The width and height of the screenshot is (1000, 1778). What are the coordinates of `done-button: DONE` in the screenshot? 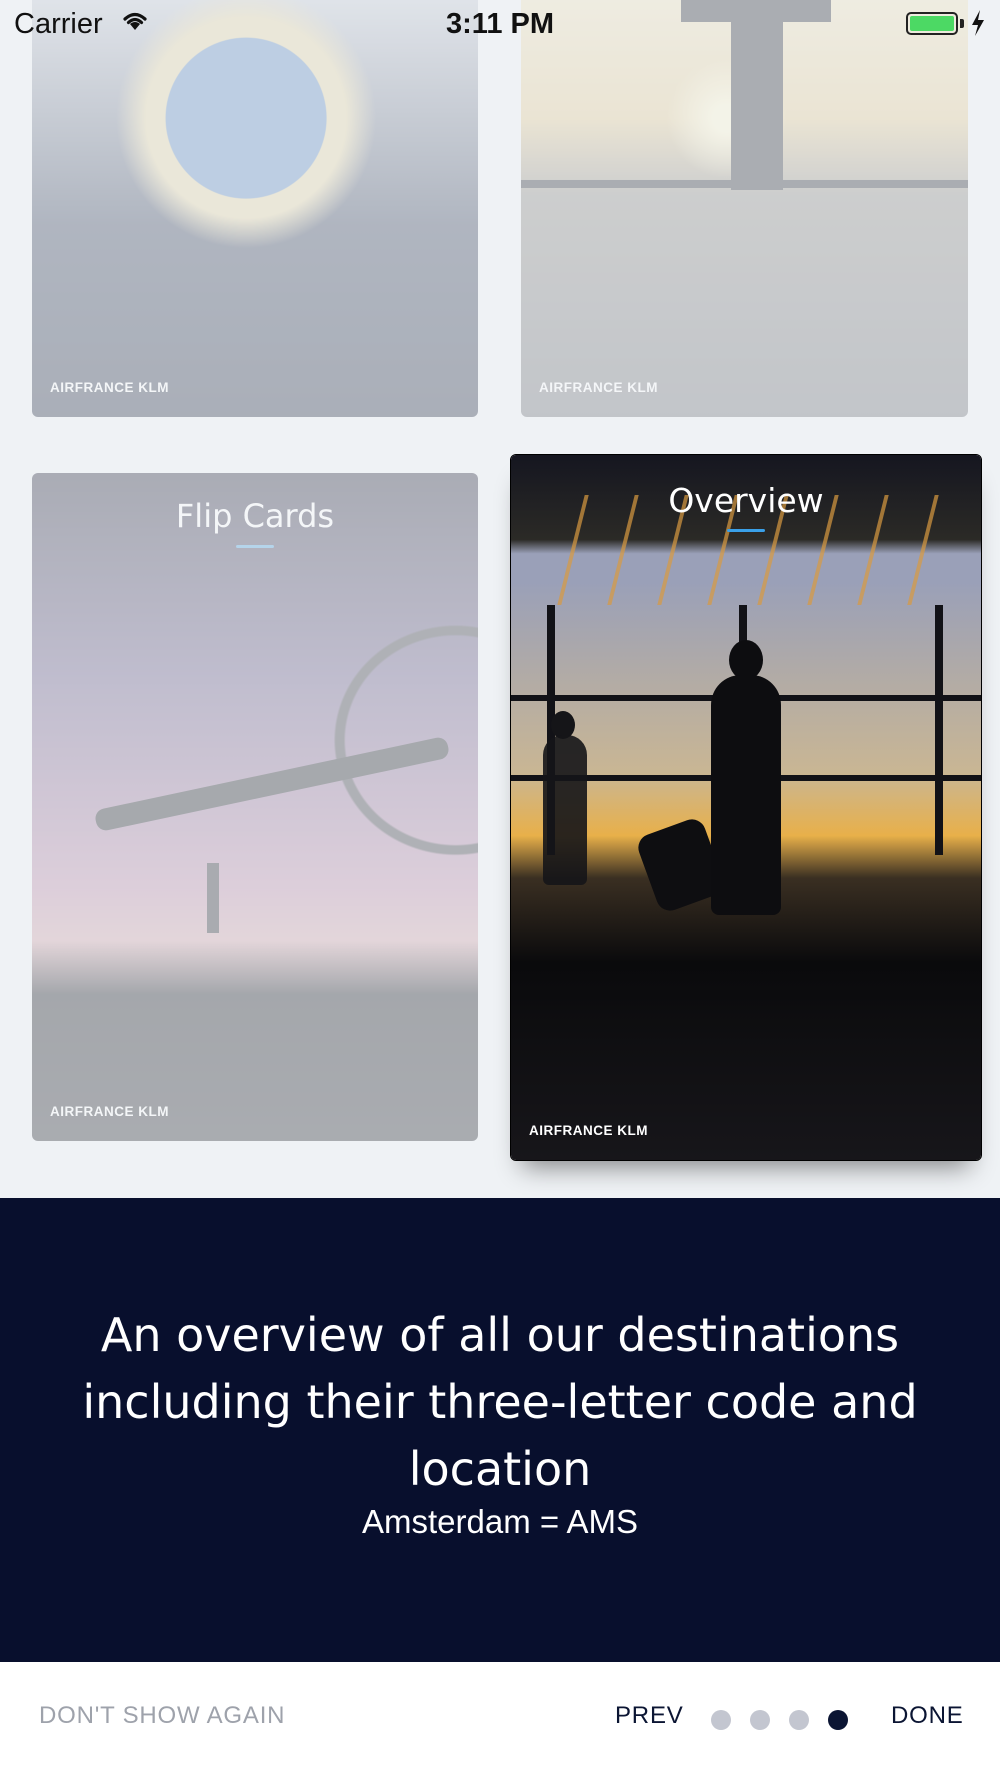 It's located at (927, 1716).